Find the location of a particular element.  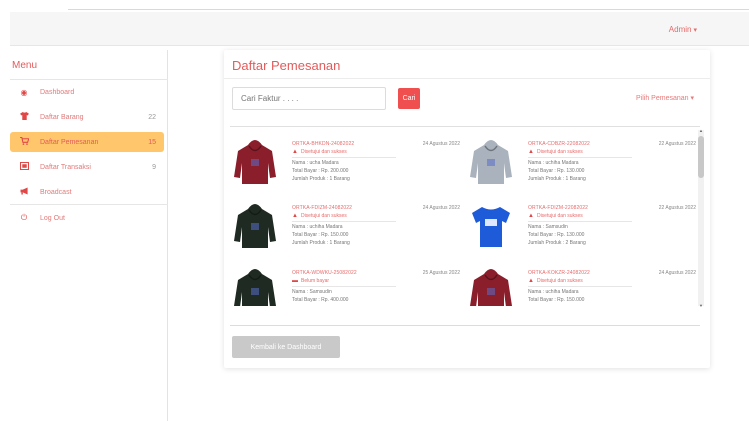

sidebar-divider is located at coordinates (89, 204).